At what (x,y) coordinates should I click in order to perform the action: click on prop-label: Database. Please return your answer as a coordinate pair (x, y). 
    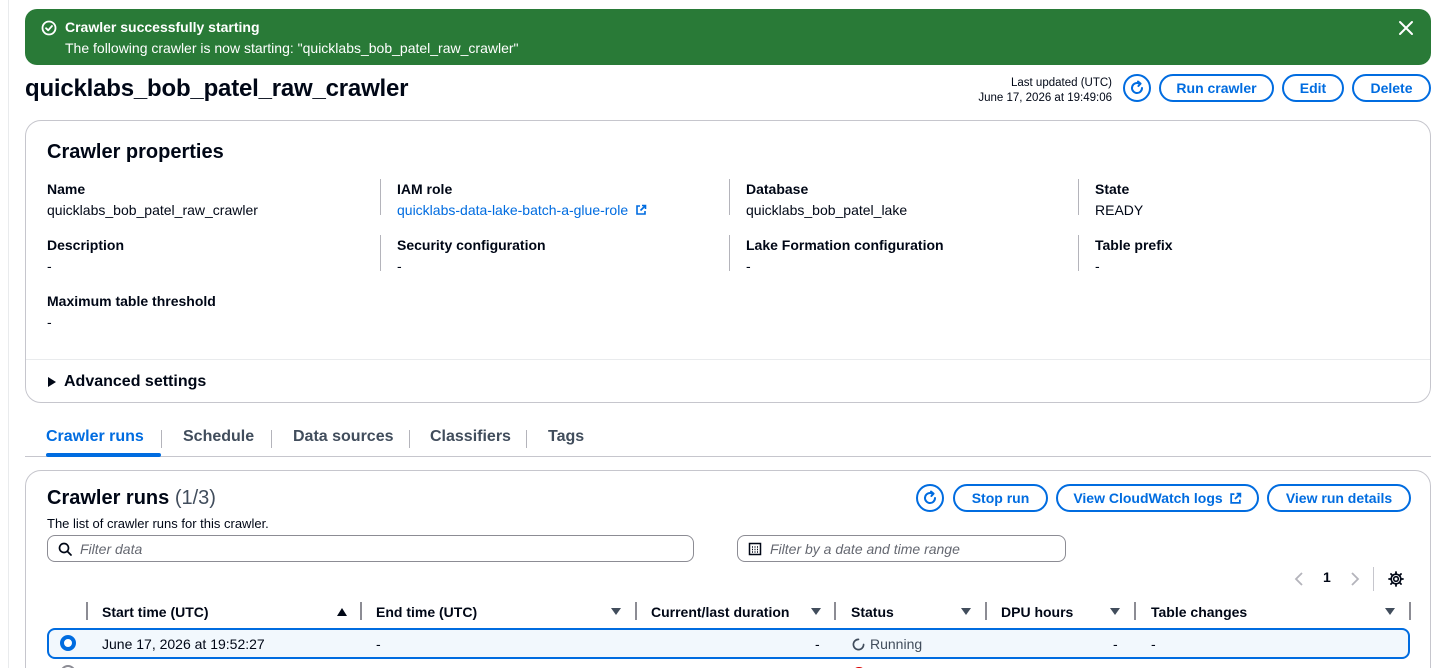
    Looking at the image, I should click on (777, 189).